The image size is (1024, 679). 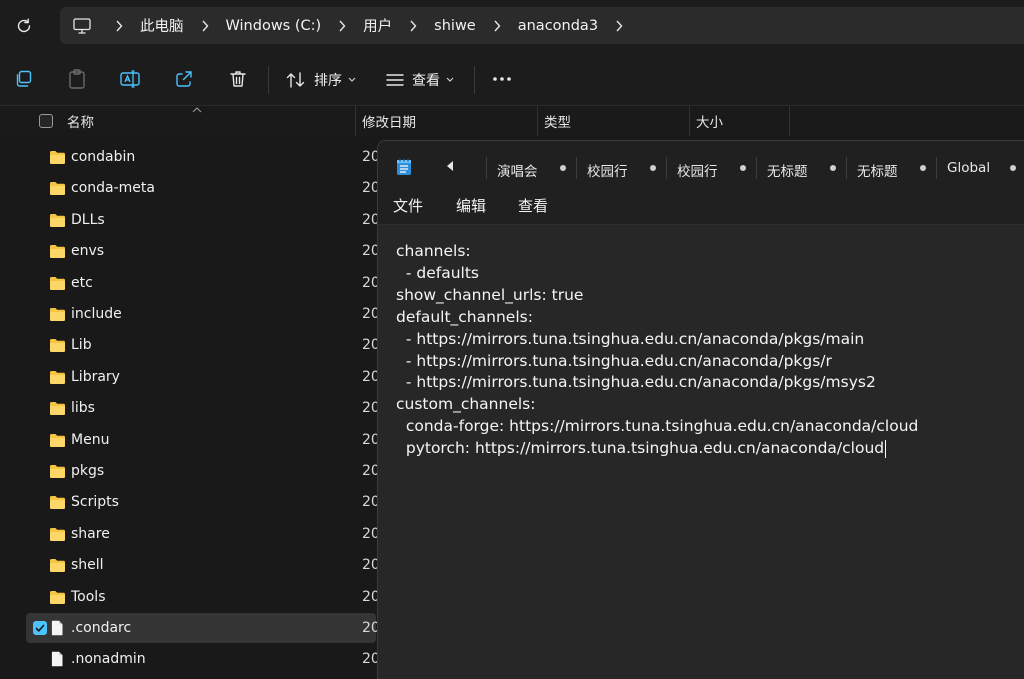 I want to click on file-name: libs, so click(x=83, y=408).